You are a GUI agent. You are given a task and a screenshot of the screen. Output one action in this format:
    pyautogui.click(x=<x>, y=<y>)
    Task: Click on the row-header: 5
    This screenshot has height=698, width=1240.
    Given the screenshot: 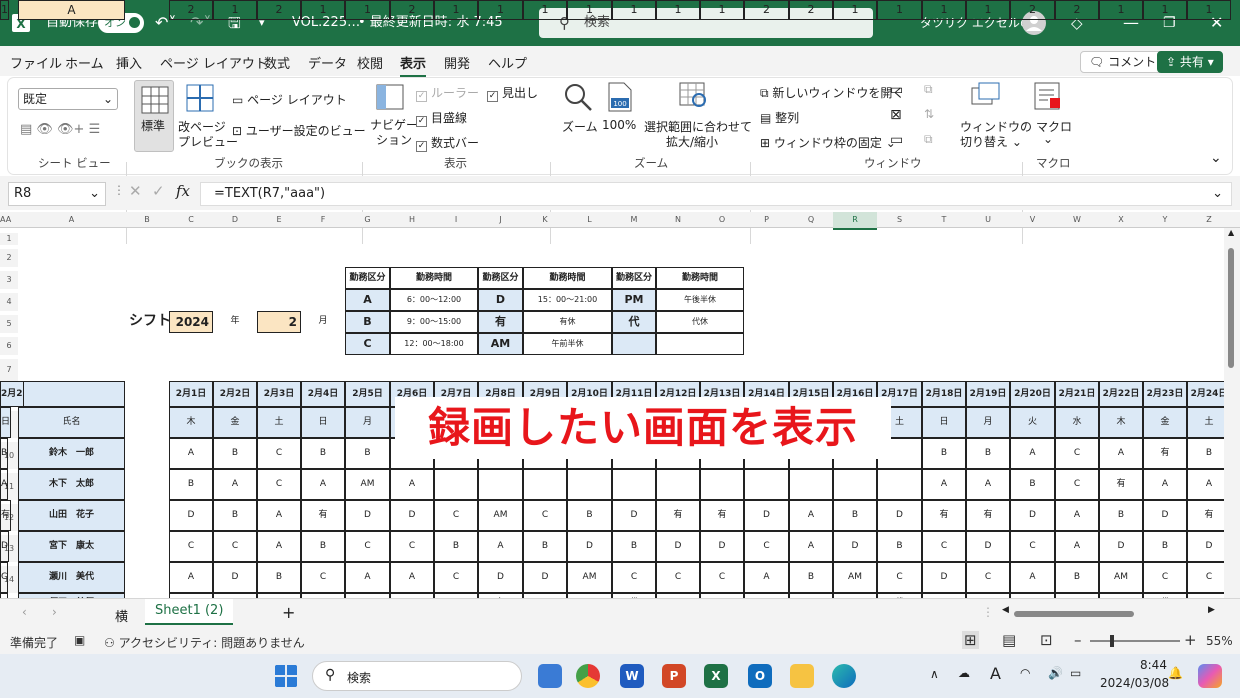 What is the action you would take?
    pyautogui.click(x=9, y=324)
    